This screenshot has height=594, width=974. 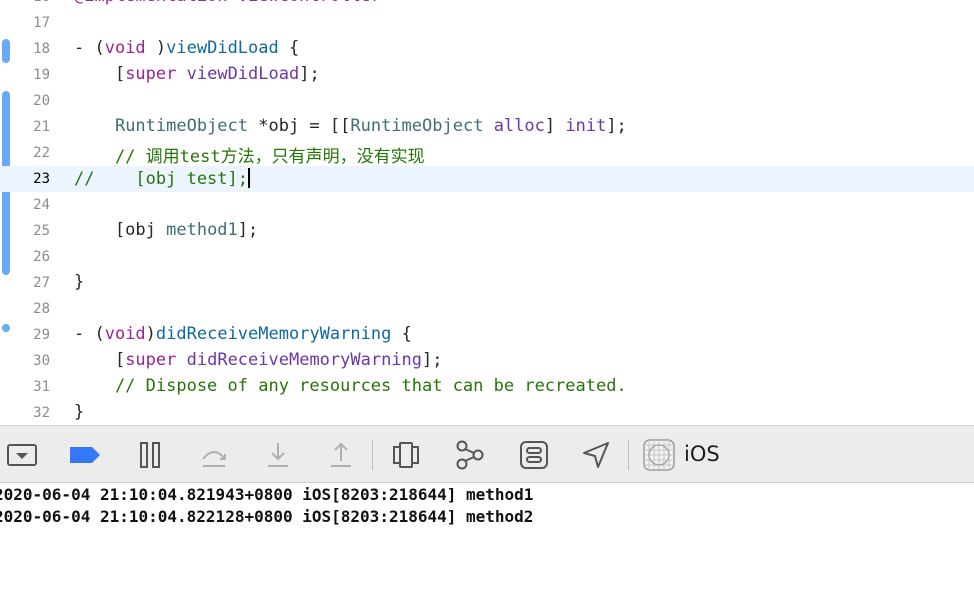 I want to click on code-token: ], so click(x=555, y=126).